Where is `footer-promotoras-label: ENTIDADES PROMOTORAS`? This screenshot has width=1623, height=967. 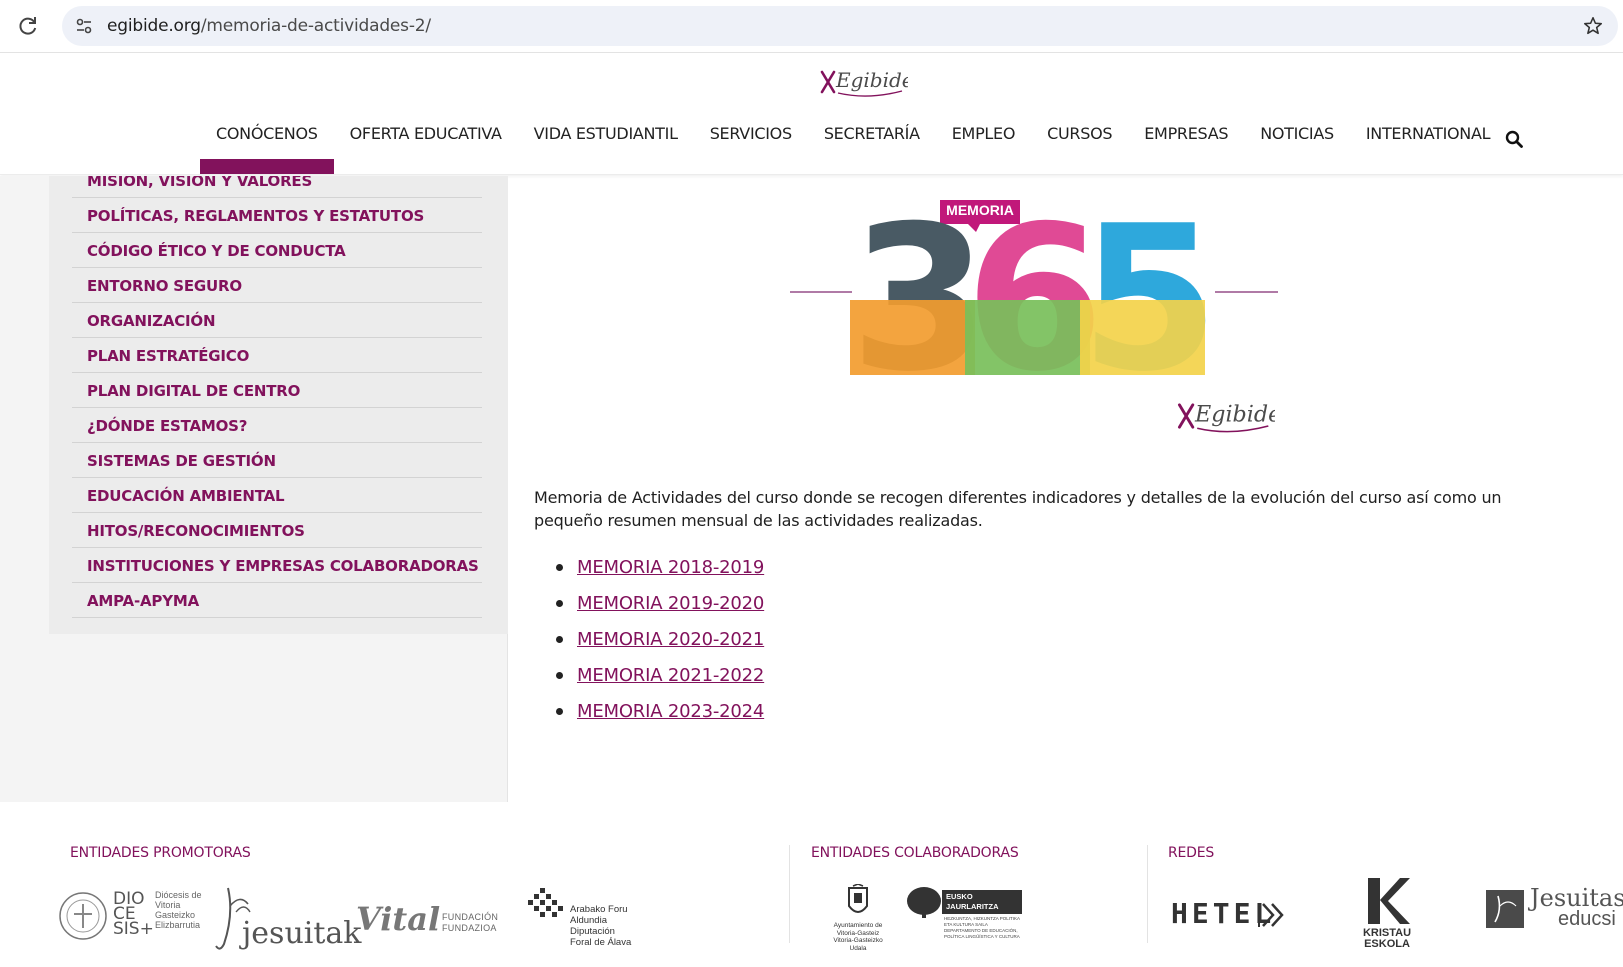
footer-promotoras-label: ENTIDADES PROMOTORAS is located at coordinates (160, 853).